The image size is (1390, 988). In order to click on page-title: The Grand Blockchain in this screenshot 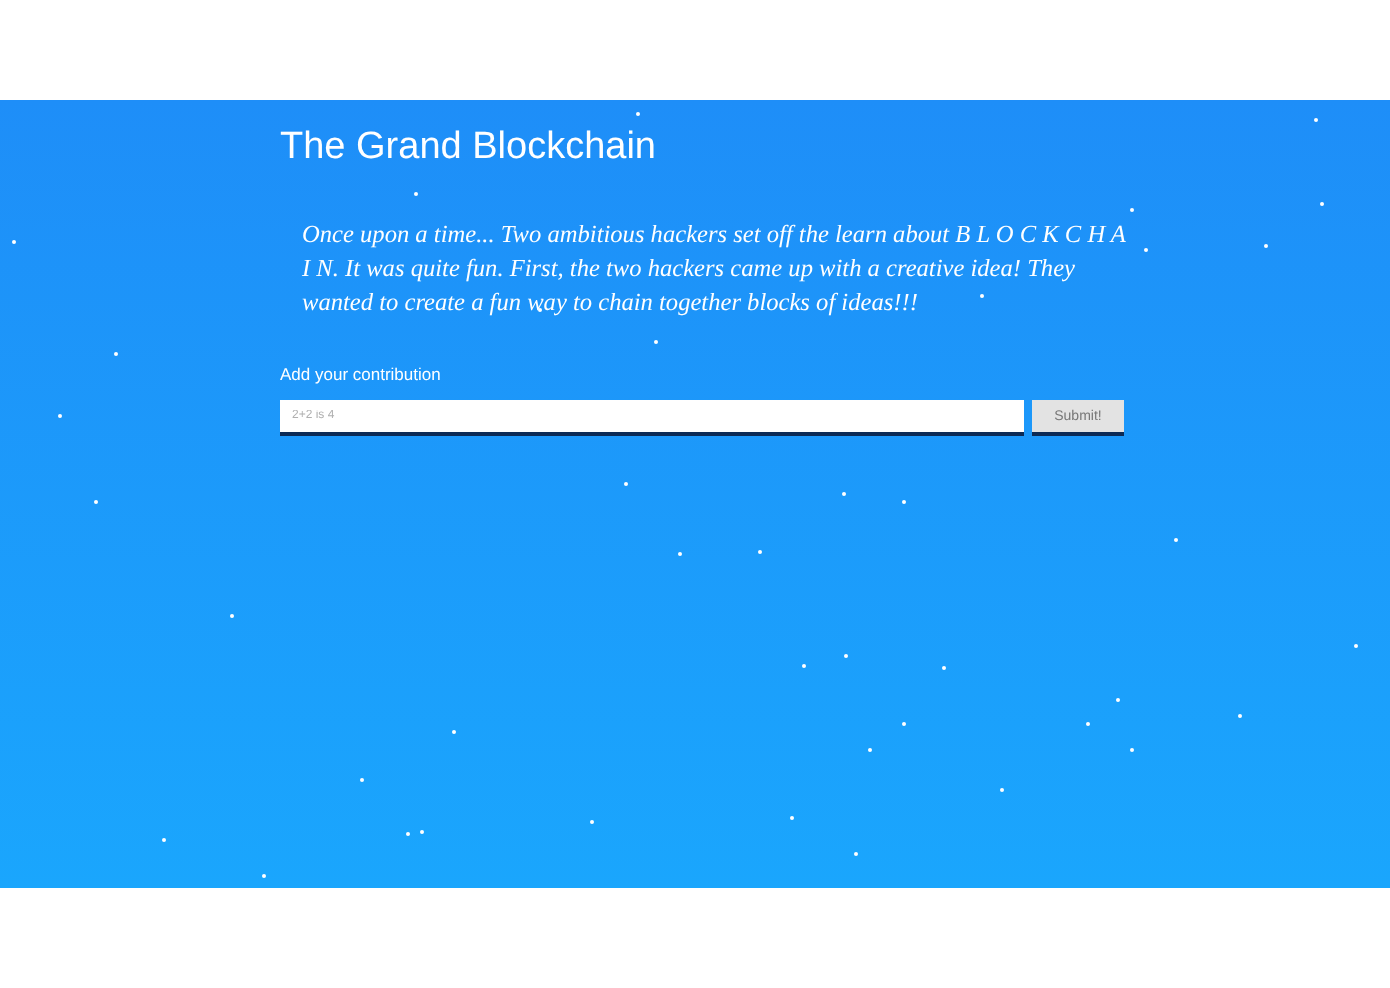, I will do `click(469, 148)`.